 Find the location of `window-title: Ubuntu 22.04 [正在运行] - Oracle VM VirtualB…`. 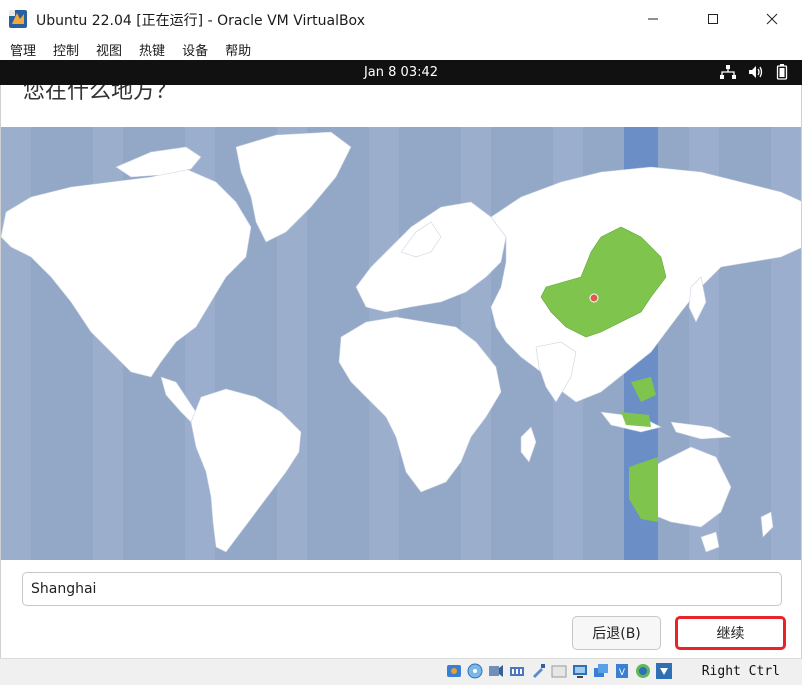

window-title: Ubuntu 22.04 [正在运行] - Oracle VM VirtualB… is located at coordinates (200, 21).